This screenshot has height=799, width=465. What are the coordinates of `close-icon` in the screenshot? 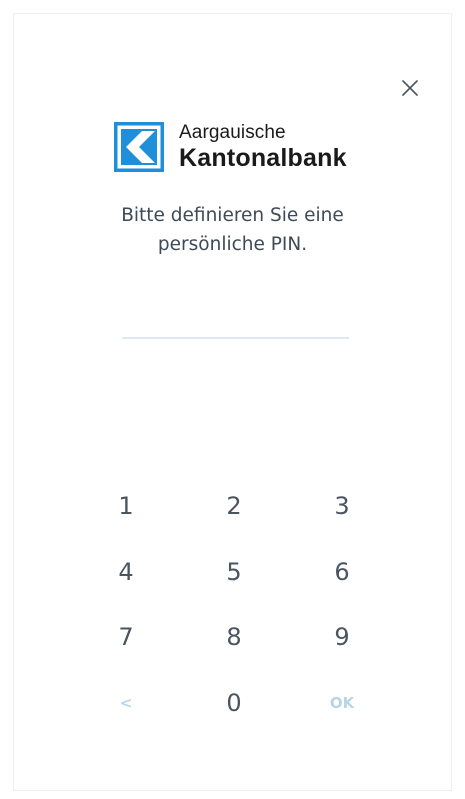 It's located at (410, 88).